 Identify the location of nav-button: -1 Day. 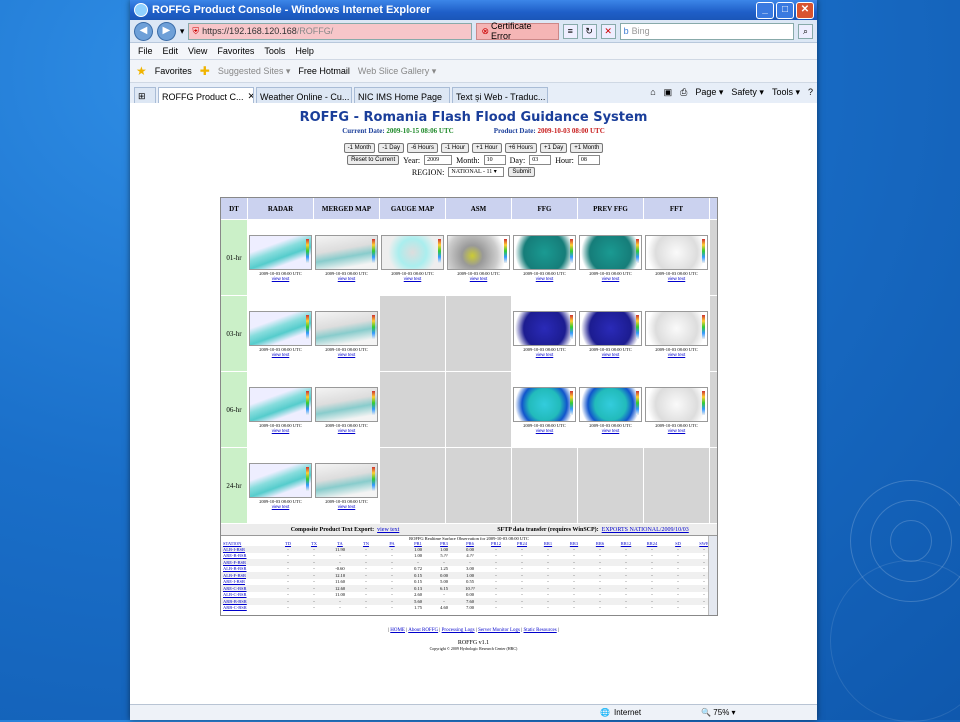
(391, 148).